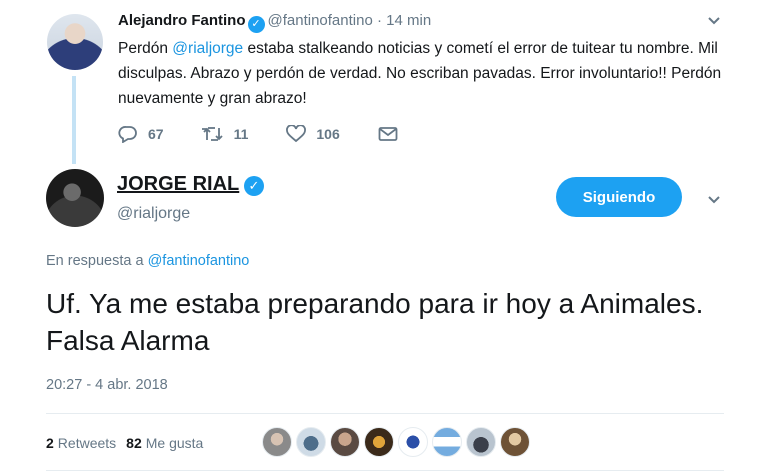  I want to click on reply-button: 67, so click(141, 134).